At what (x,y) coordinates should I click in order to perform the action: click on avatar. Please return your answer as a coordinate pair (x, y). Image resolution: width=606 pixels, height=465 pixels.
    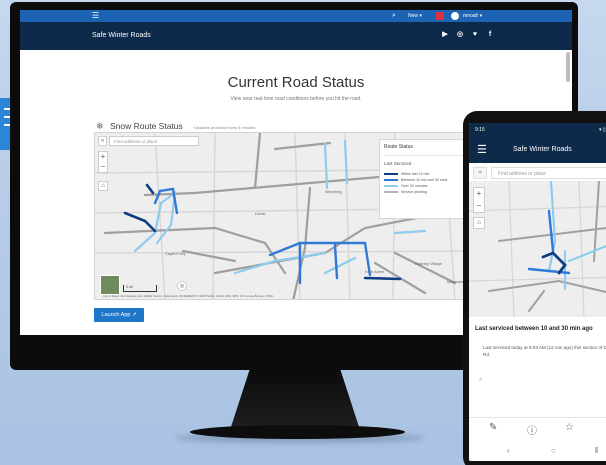
    Looking at the image, I should click on (455, 16).